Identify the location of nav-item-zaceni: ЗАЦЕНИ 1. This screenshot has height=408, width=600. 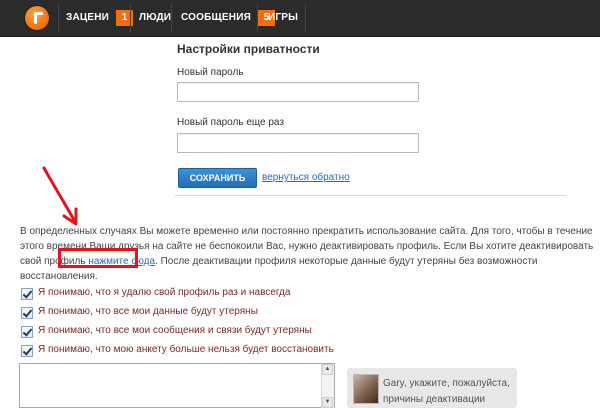
(100, 18).